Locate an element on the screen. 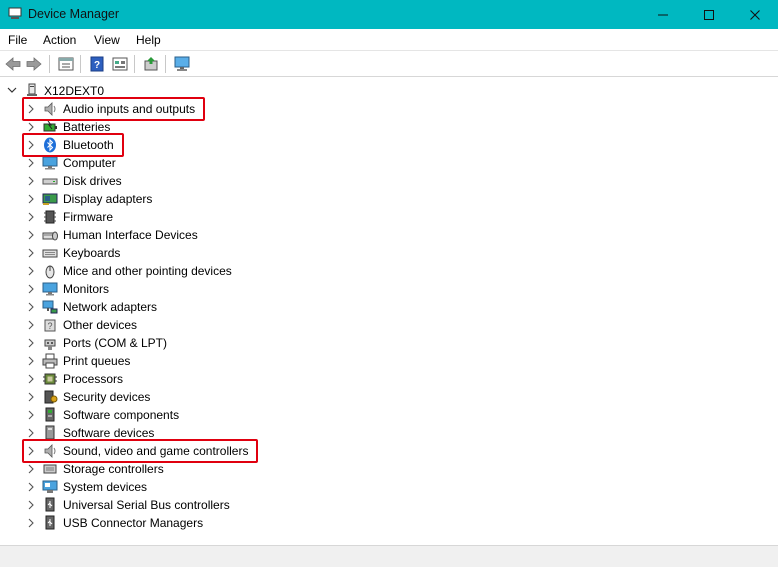 The height and width of the screenshot is (567, 778). minimize-icon is located at coordinates (663, 14).